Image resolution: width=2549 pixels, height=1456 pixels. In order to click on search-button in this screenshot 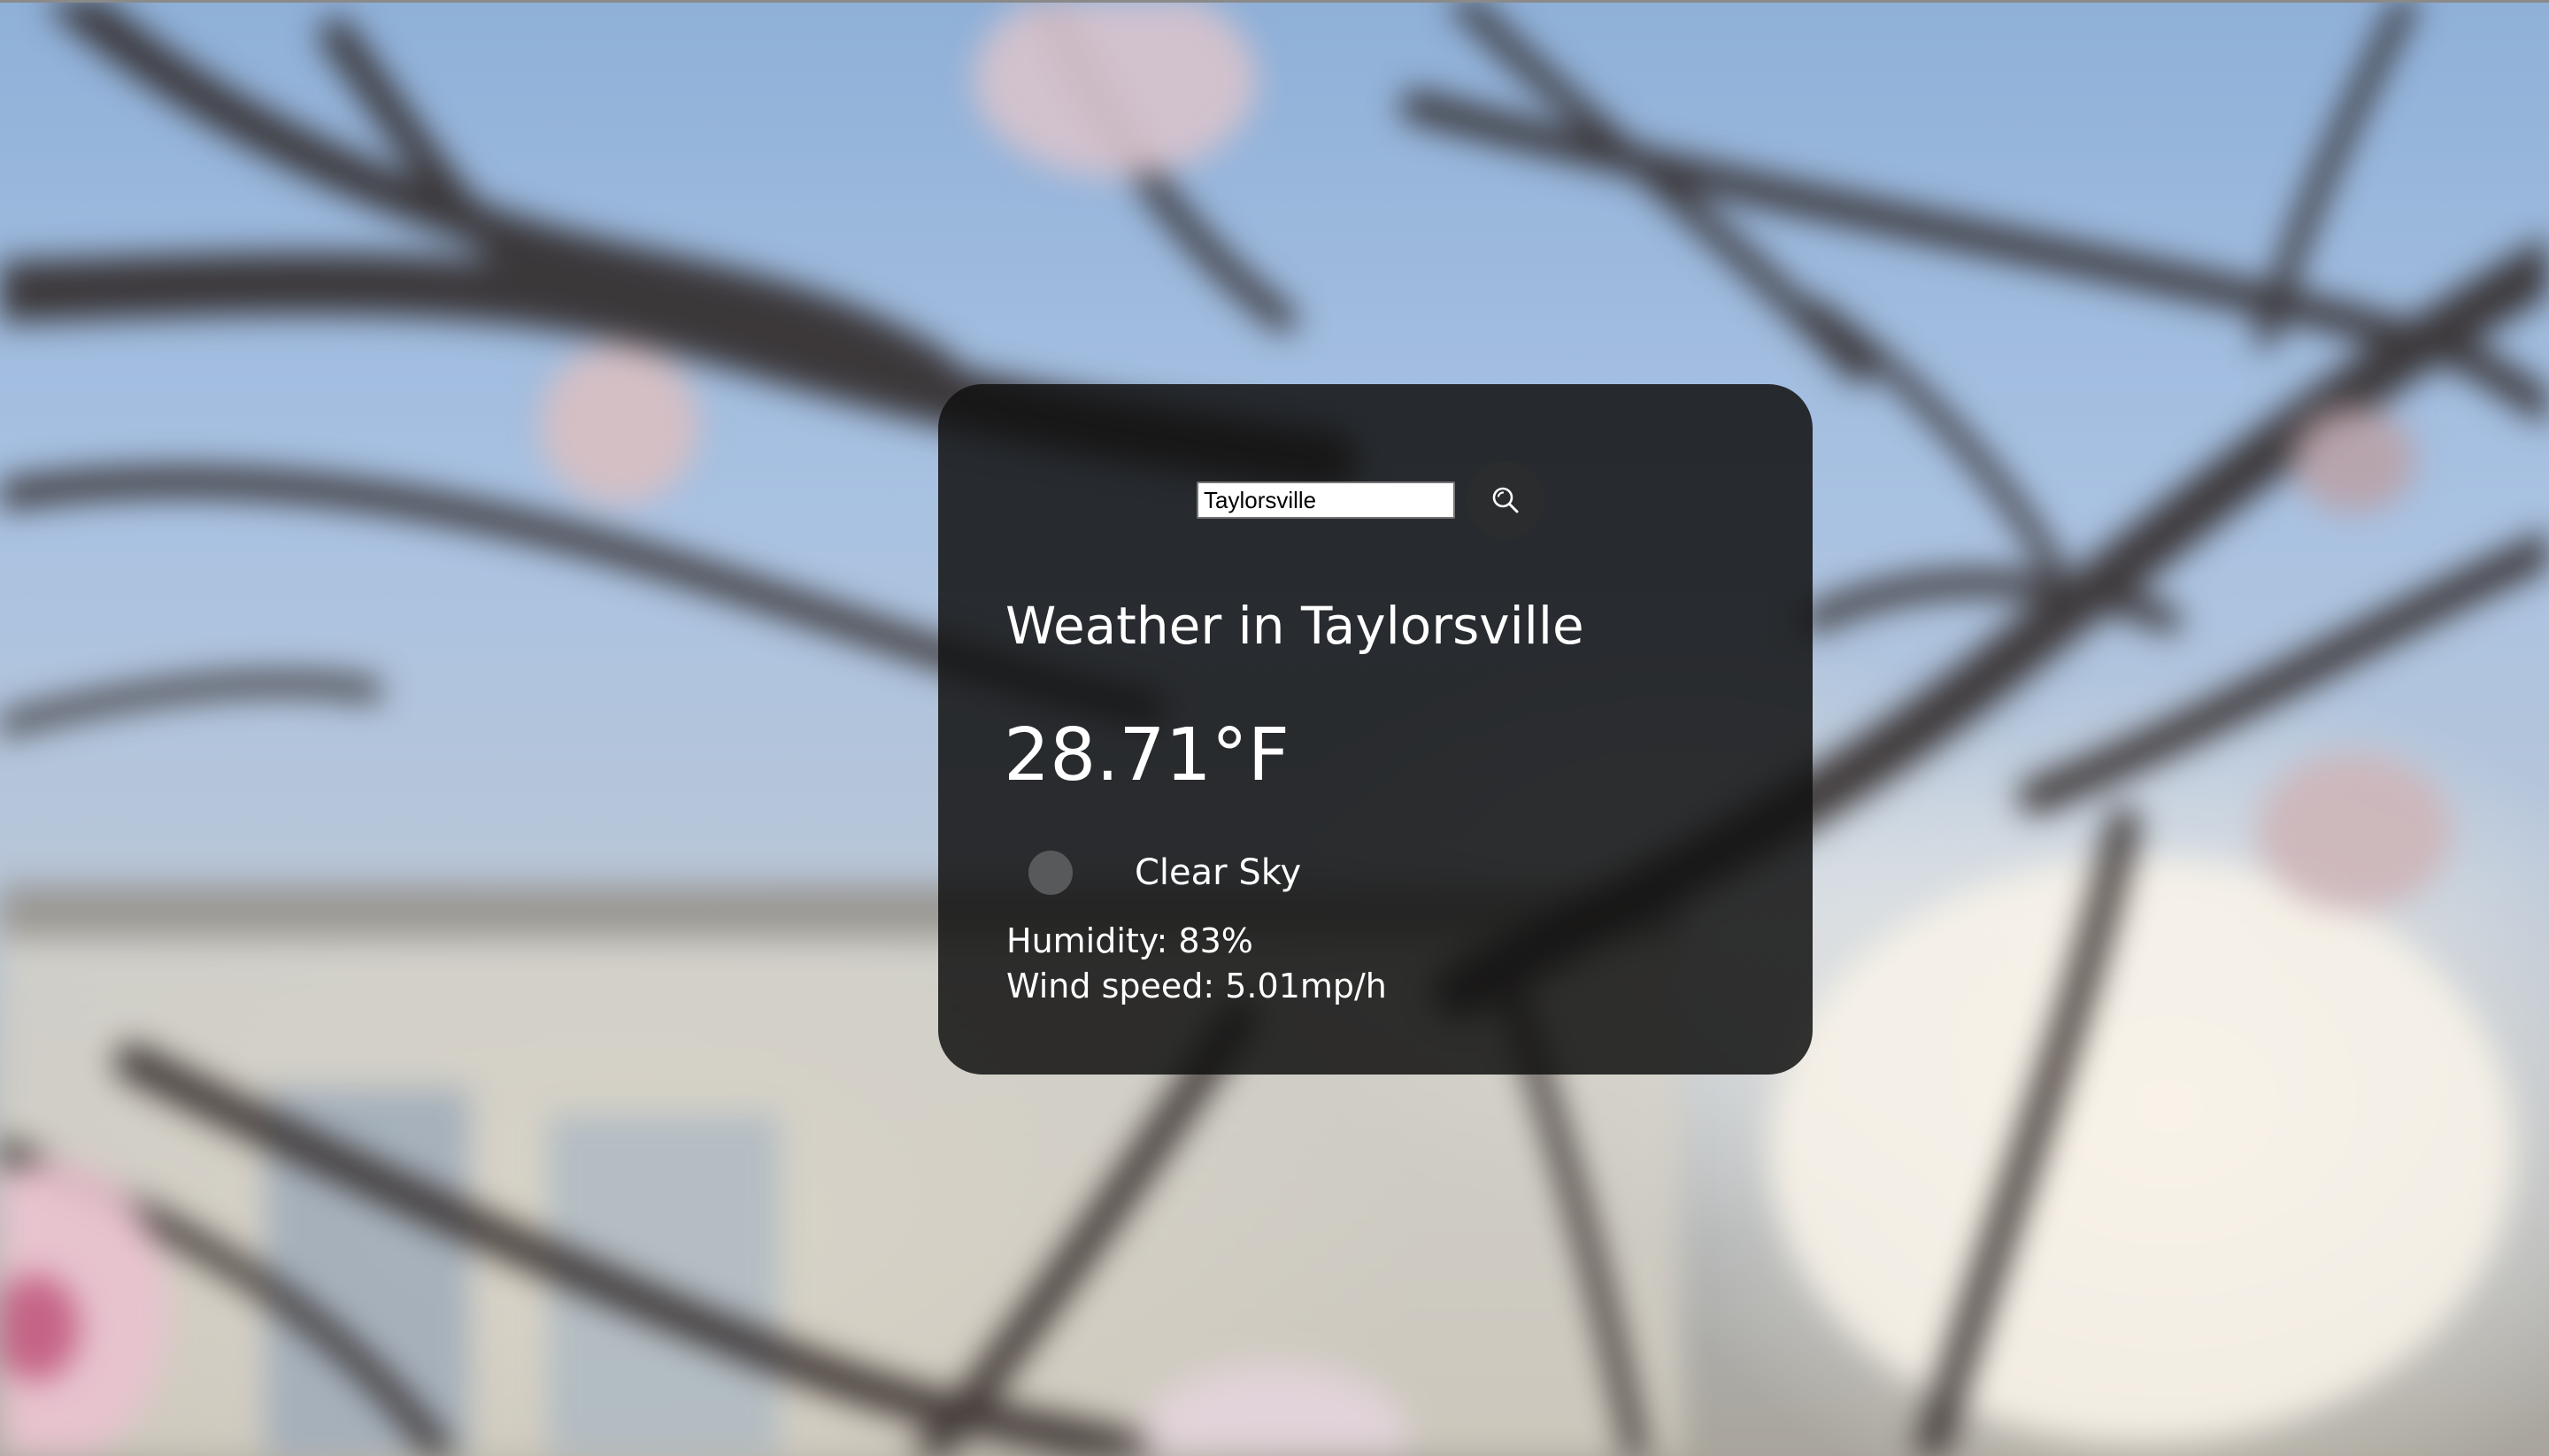, I will do `click(1506, 500)`.